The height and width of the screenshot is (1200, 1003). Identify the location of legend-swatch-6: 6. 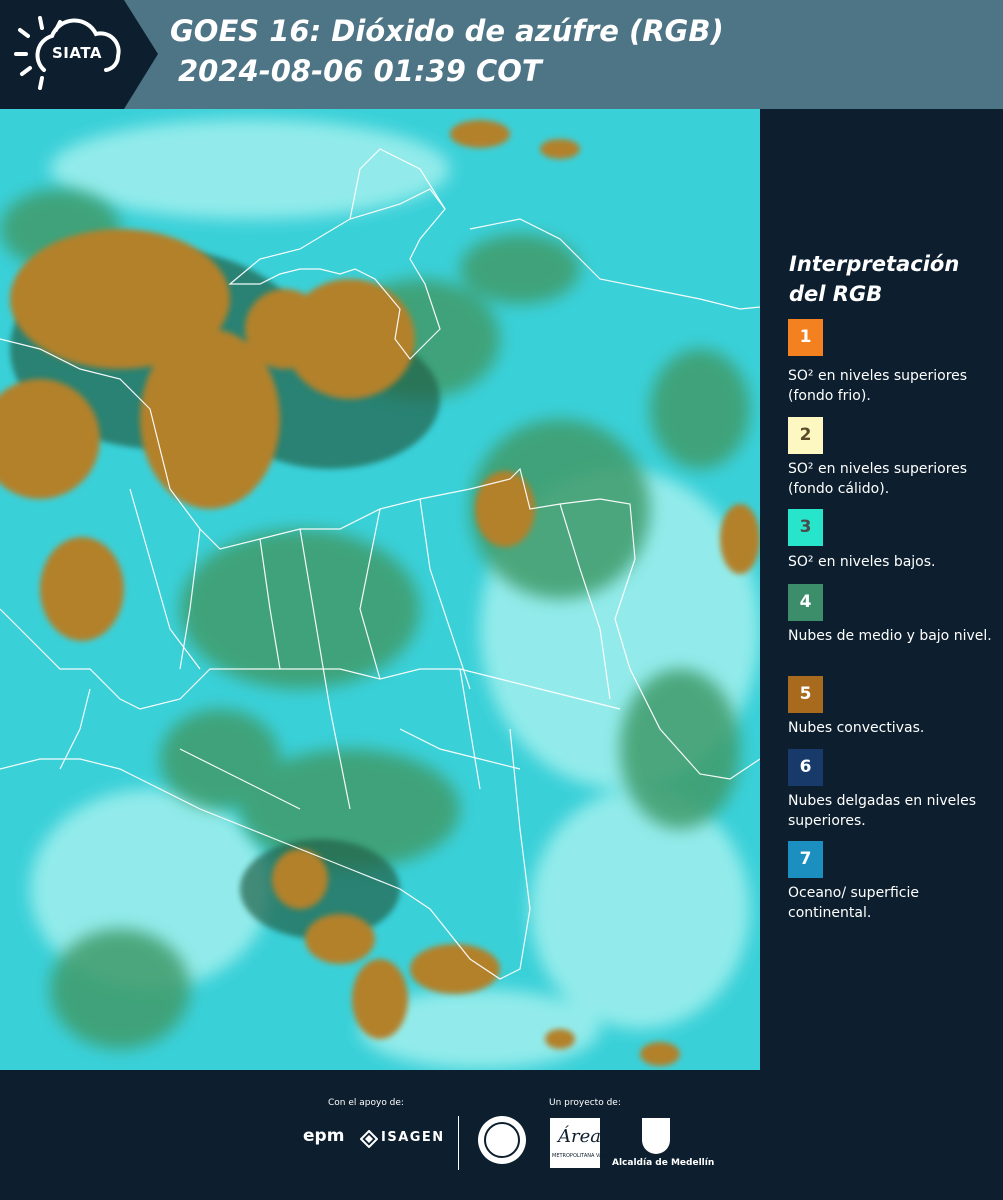
(805, 767).